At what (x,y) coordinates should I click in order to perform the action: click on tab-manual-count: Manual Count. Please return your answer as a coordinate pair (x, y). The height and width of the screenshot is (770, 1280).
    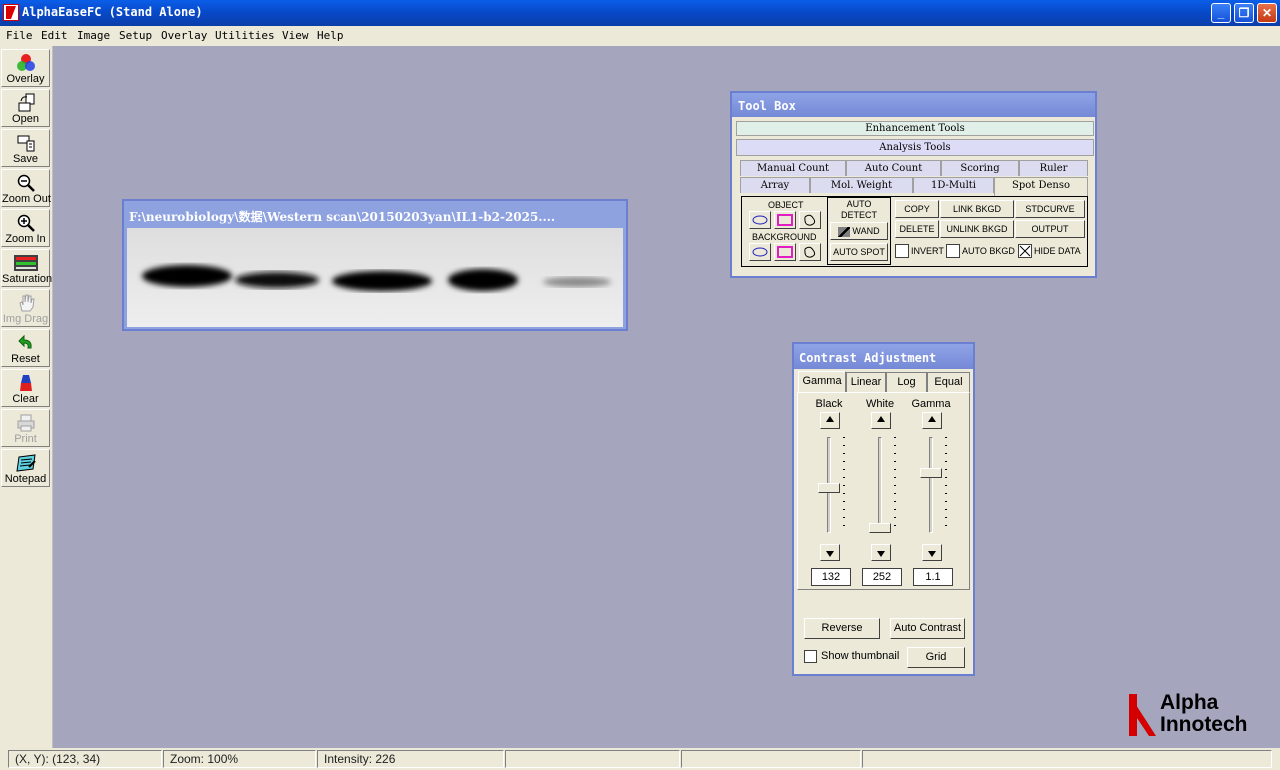
    Looking at the image, I should click on (793, 168).